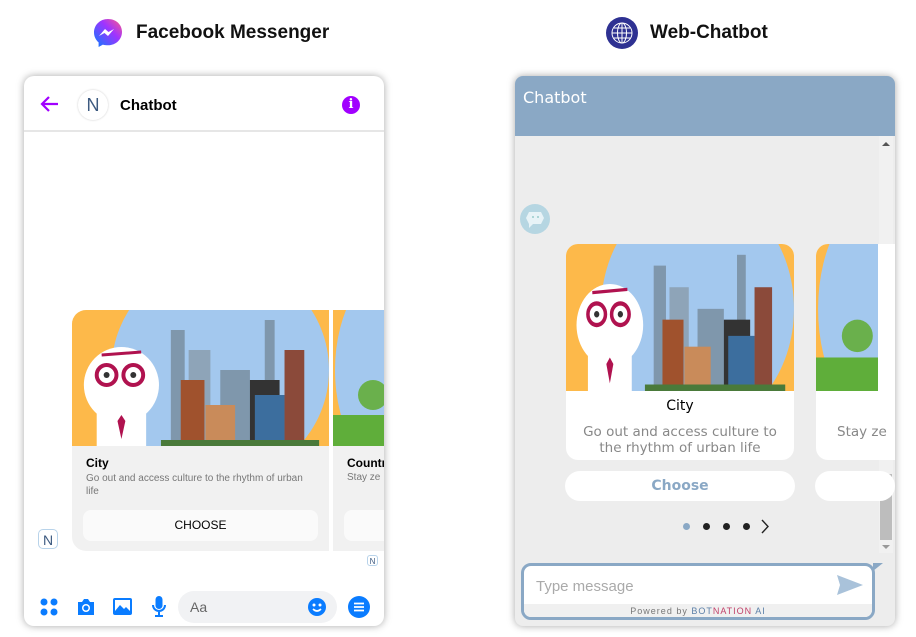 The image size is (916, 637). What do you see at coordinates (702, 611) in the screenshot?
I see `brand-bot: BOT` at bounding box center [702, 611].